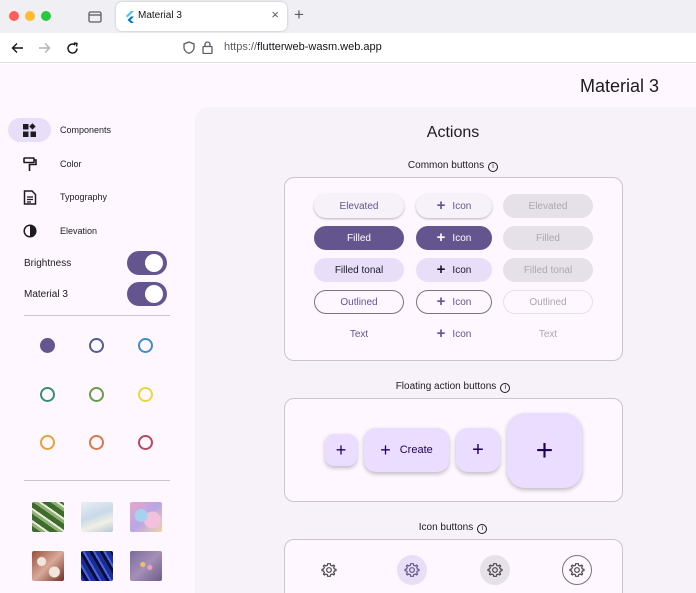  Describe the element at coordinates (275, 15) in the screenshot. I see `tab-close-icon: ×` at that location.